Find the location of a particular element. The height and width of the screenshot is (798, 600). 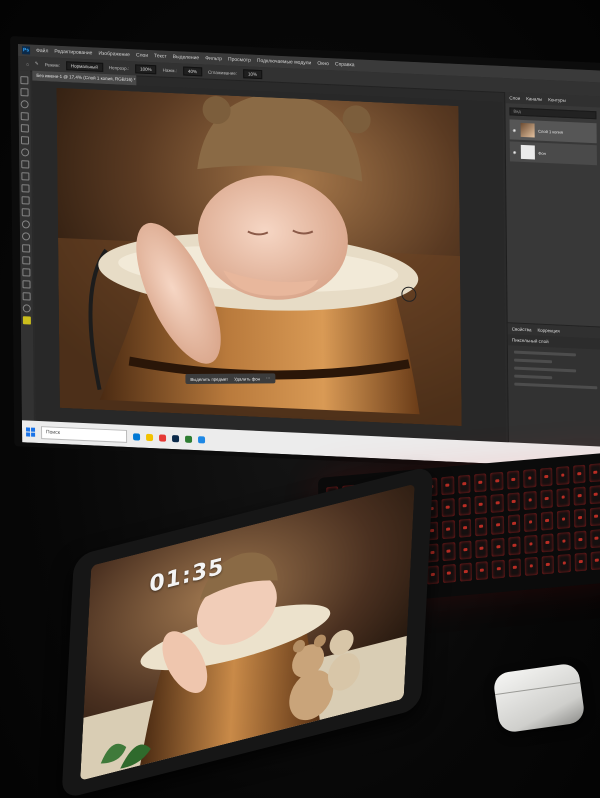

brush-tool-icon: ✎ is located at coordinates (37, 64).